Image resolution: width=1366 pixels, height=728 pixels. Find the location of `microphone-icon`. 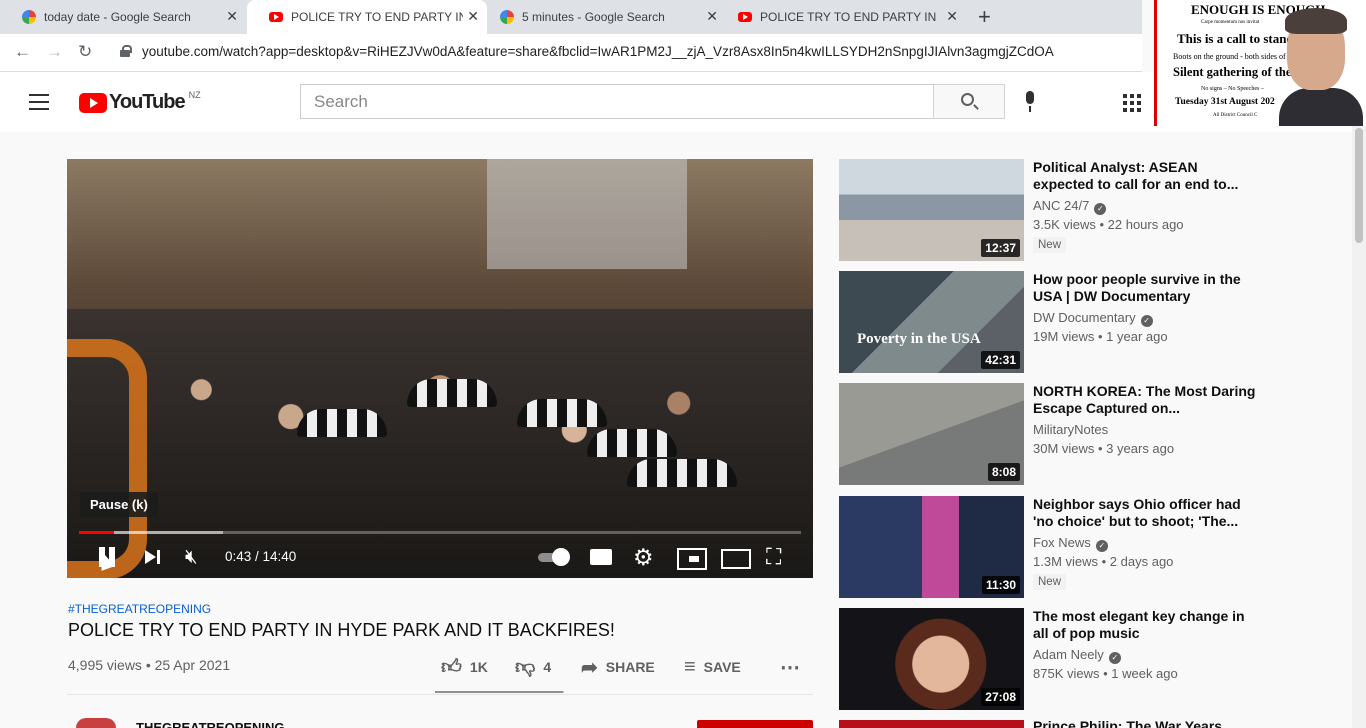

microphone-icon is located at coordinates (1030, 102).